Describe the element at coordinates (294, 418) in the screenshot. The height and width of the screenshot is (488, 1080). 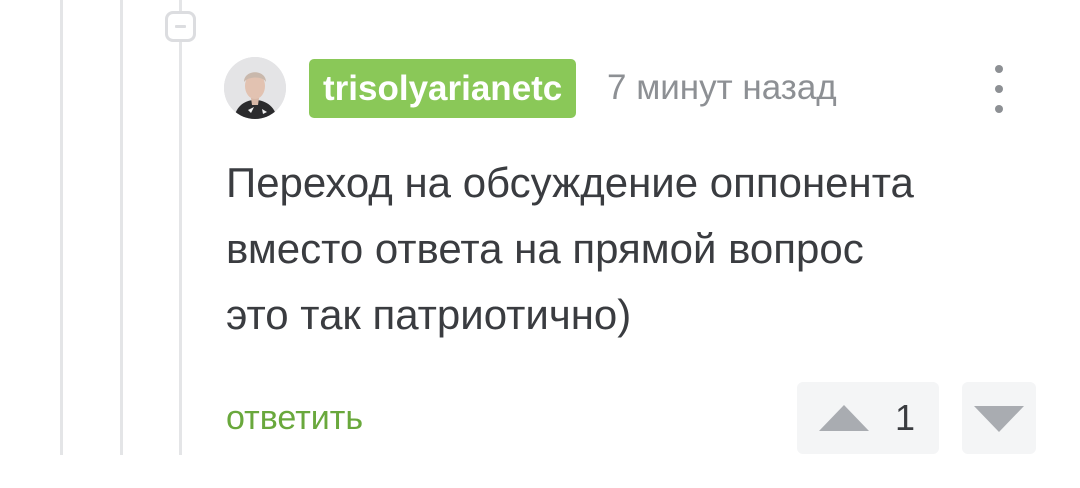
I see `reply-link: ответить` at that location.